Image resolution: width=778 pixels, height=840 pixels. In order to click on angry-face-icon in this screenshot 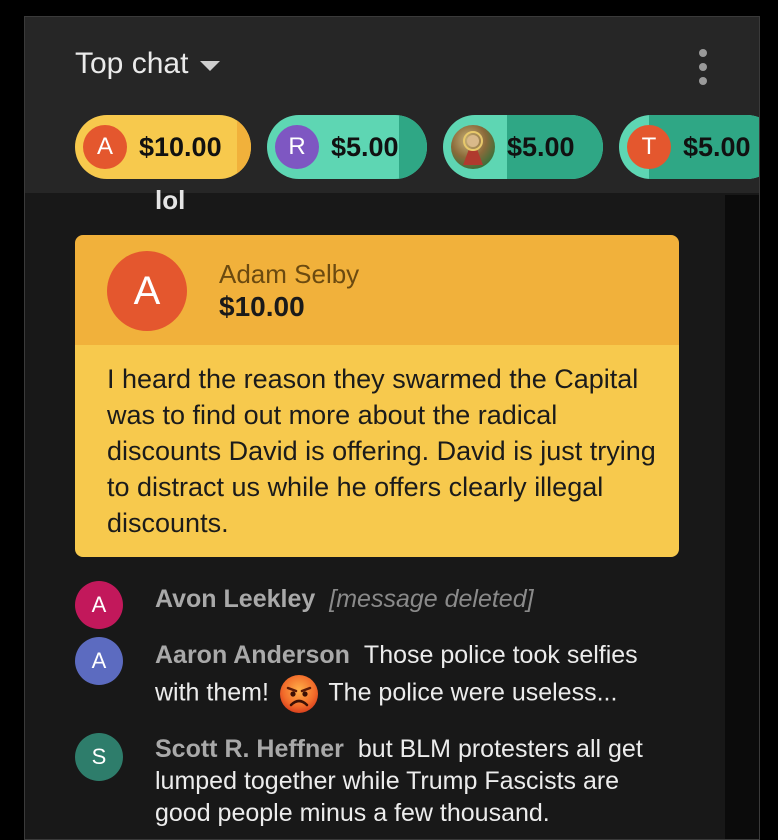, I will do `click(298, 694)`.